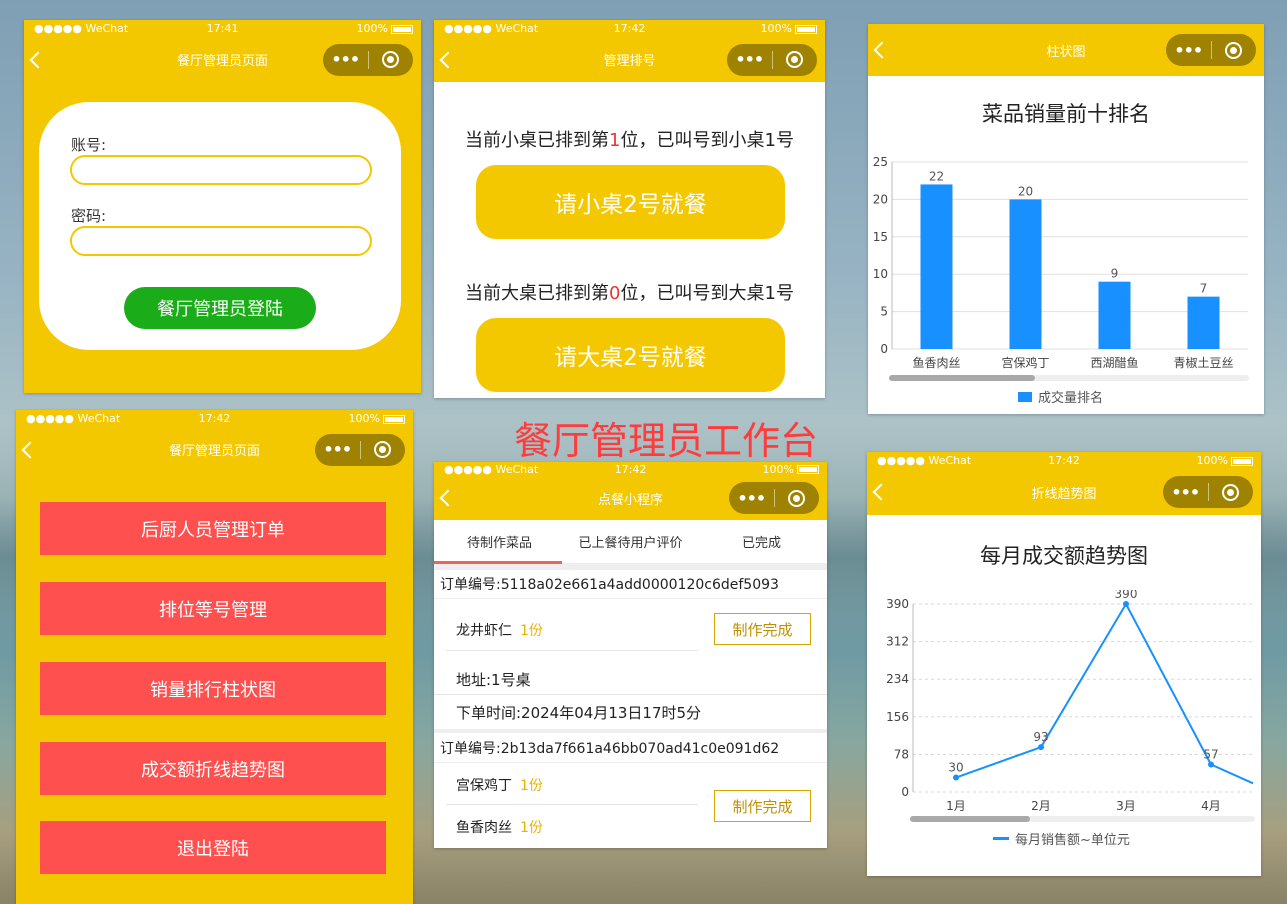  Describe the element at coordinates (630, 803) in the screenshot. I see `order-card: 宫保鸡丁1份 制作完成 鱼香肉丝1份` at that location.